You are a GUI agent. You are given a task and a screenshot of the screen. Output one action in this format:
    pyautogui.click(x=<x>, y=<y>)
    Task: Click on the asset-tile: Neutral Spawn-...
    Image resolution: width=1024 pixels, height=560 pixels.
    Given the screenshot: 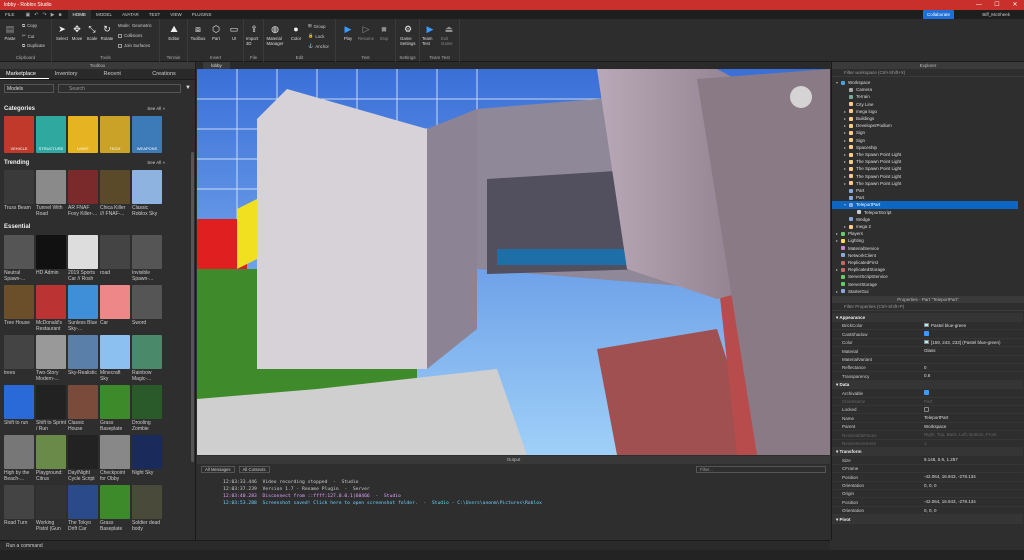 What is the action you would take?
    pyautogui.click(x=19, y=258)
    